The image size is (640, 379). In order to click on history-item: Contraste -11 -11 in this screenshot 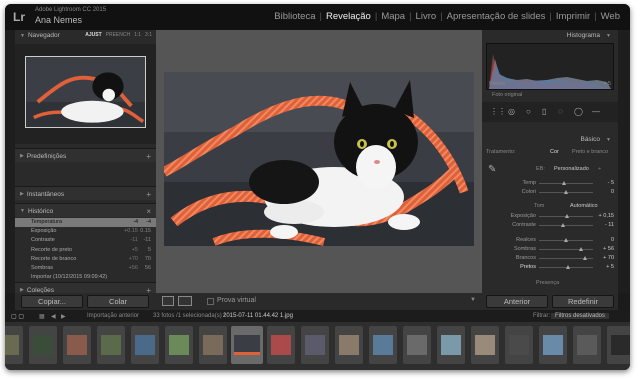, I will do `click(85, 240)`.